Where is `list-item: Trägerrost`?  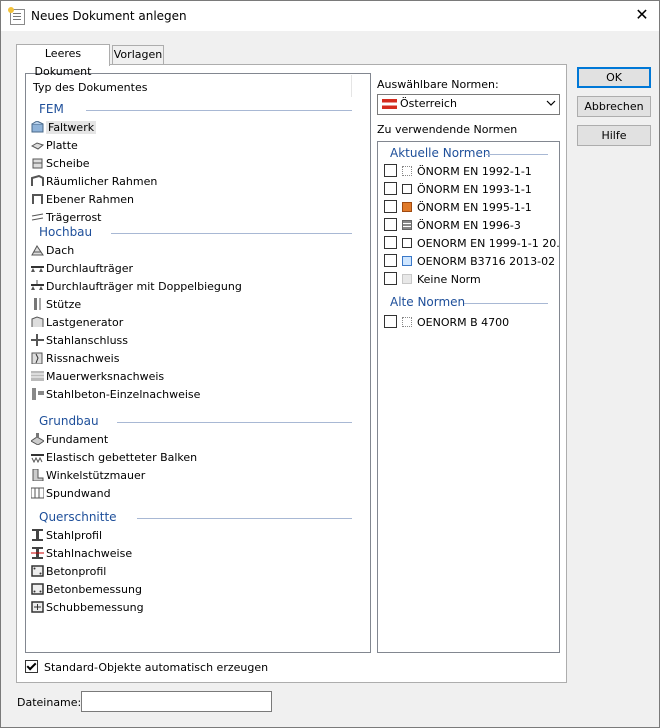
list-item: Trägerrost is located at coordinates (66, 217).